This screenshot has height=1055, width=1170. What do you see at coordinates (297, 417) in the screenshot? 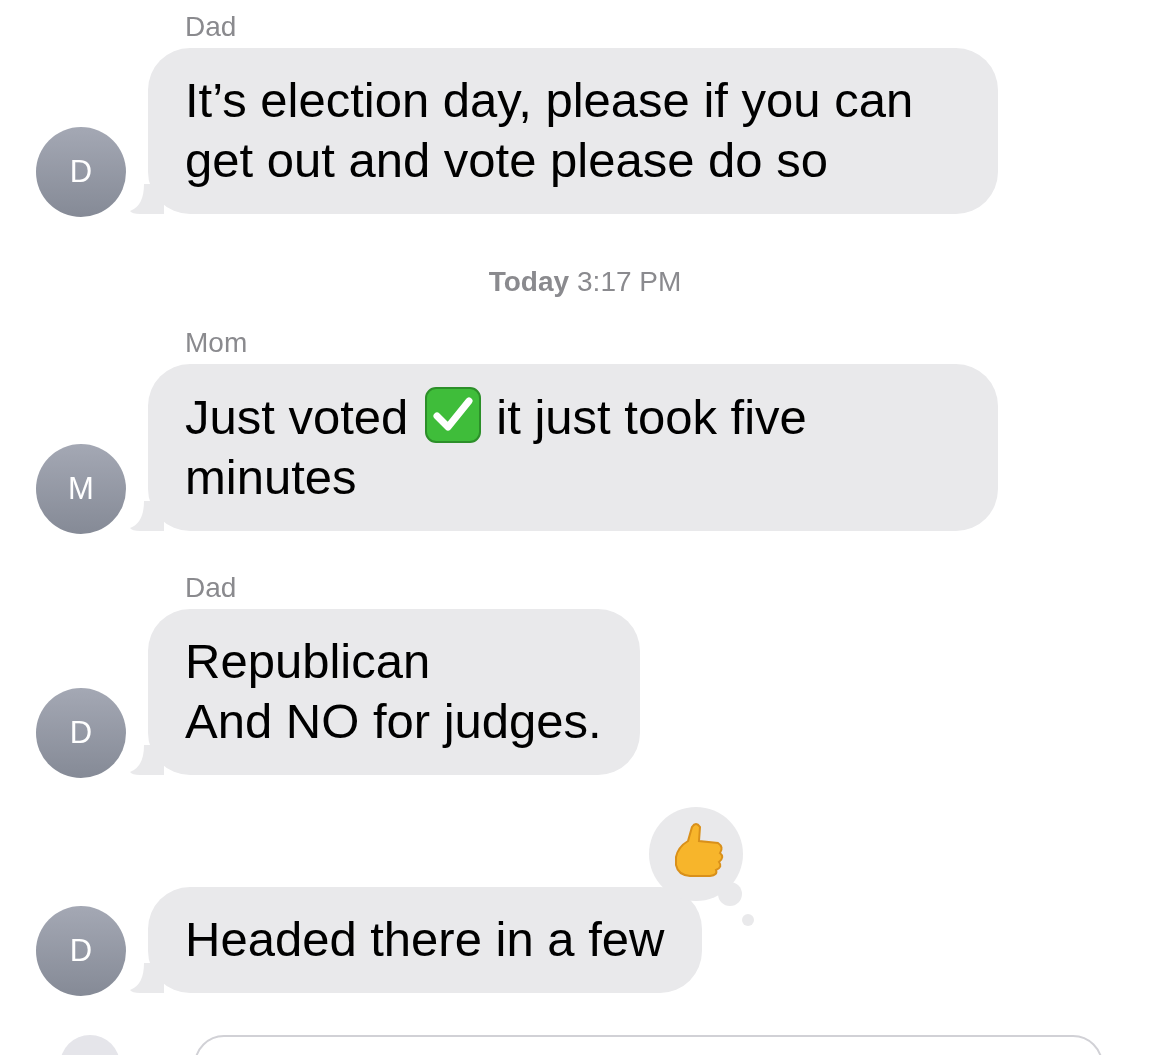
I see `message-text: Just voted` at bounding box center [297, 417].